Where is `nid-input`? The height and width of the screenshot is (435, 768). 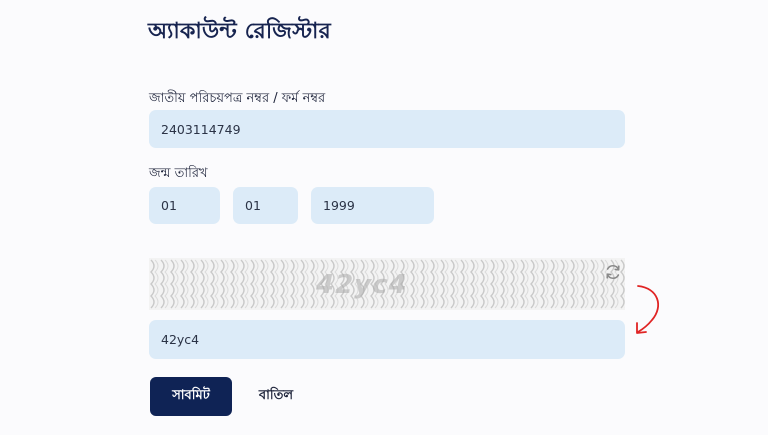 nid-input is located at coordinates (387, 129).